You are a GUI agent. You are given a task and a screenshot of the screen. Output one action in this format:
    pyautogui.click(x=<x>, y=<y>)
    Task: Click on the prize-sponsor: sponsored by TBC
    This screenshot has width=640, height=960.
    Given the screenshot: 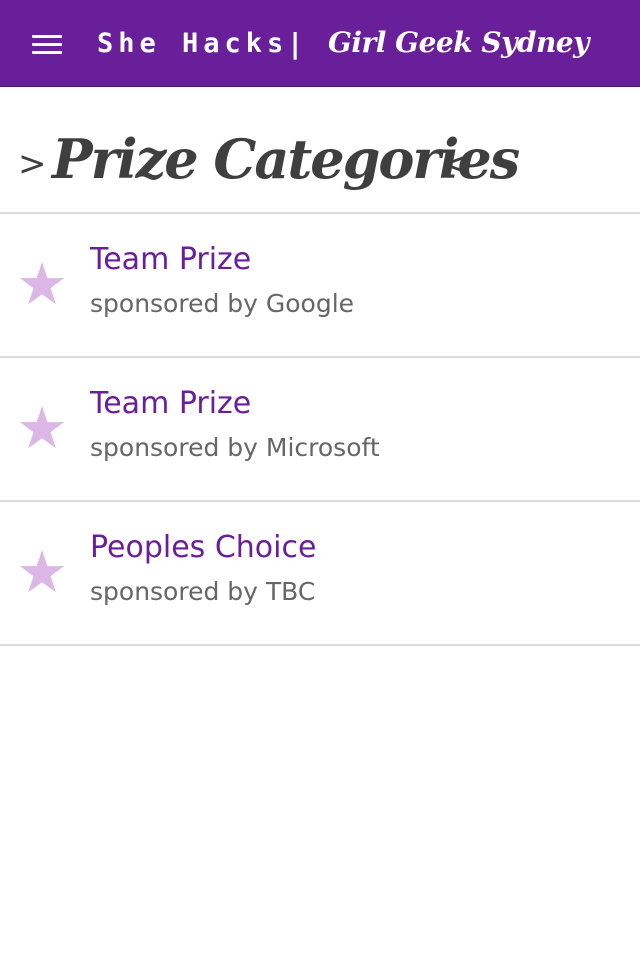 What is the action you would take?
    pyautogui.click(x=203, y=591)
    